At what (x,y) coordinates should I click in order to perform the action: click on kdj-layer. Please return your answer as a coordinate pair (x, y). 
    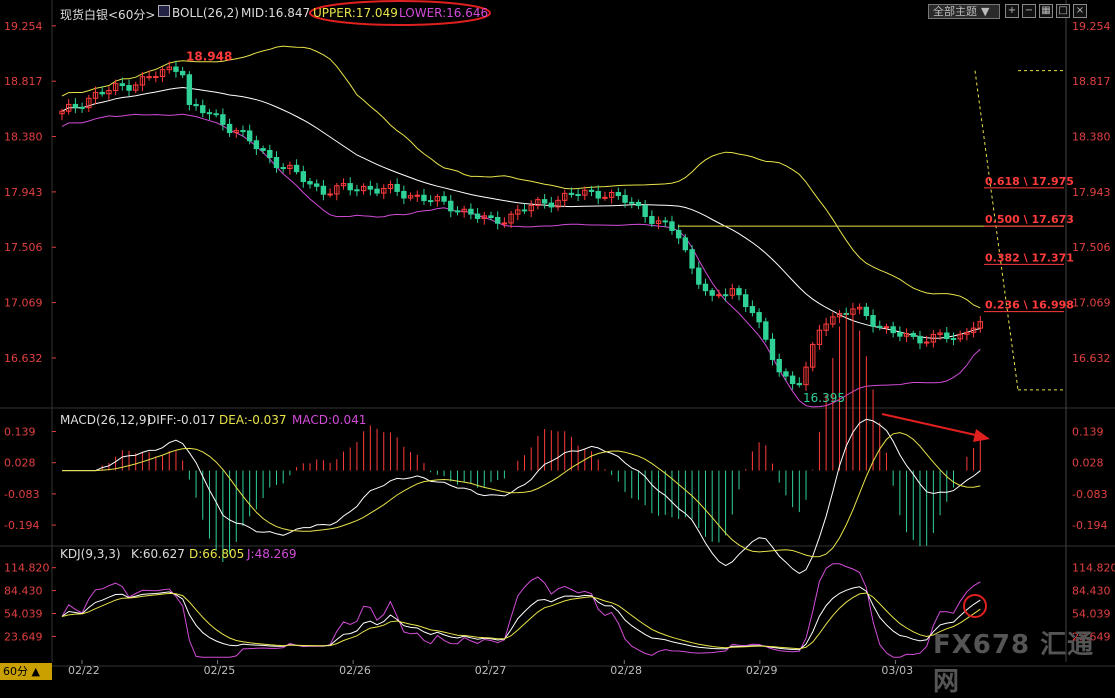
    Looking at the image, I should click on (524, 610).